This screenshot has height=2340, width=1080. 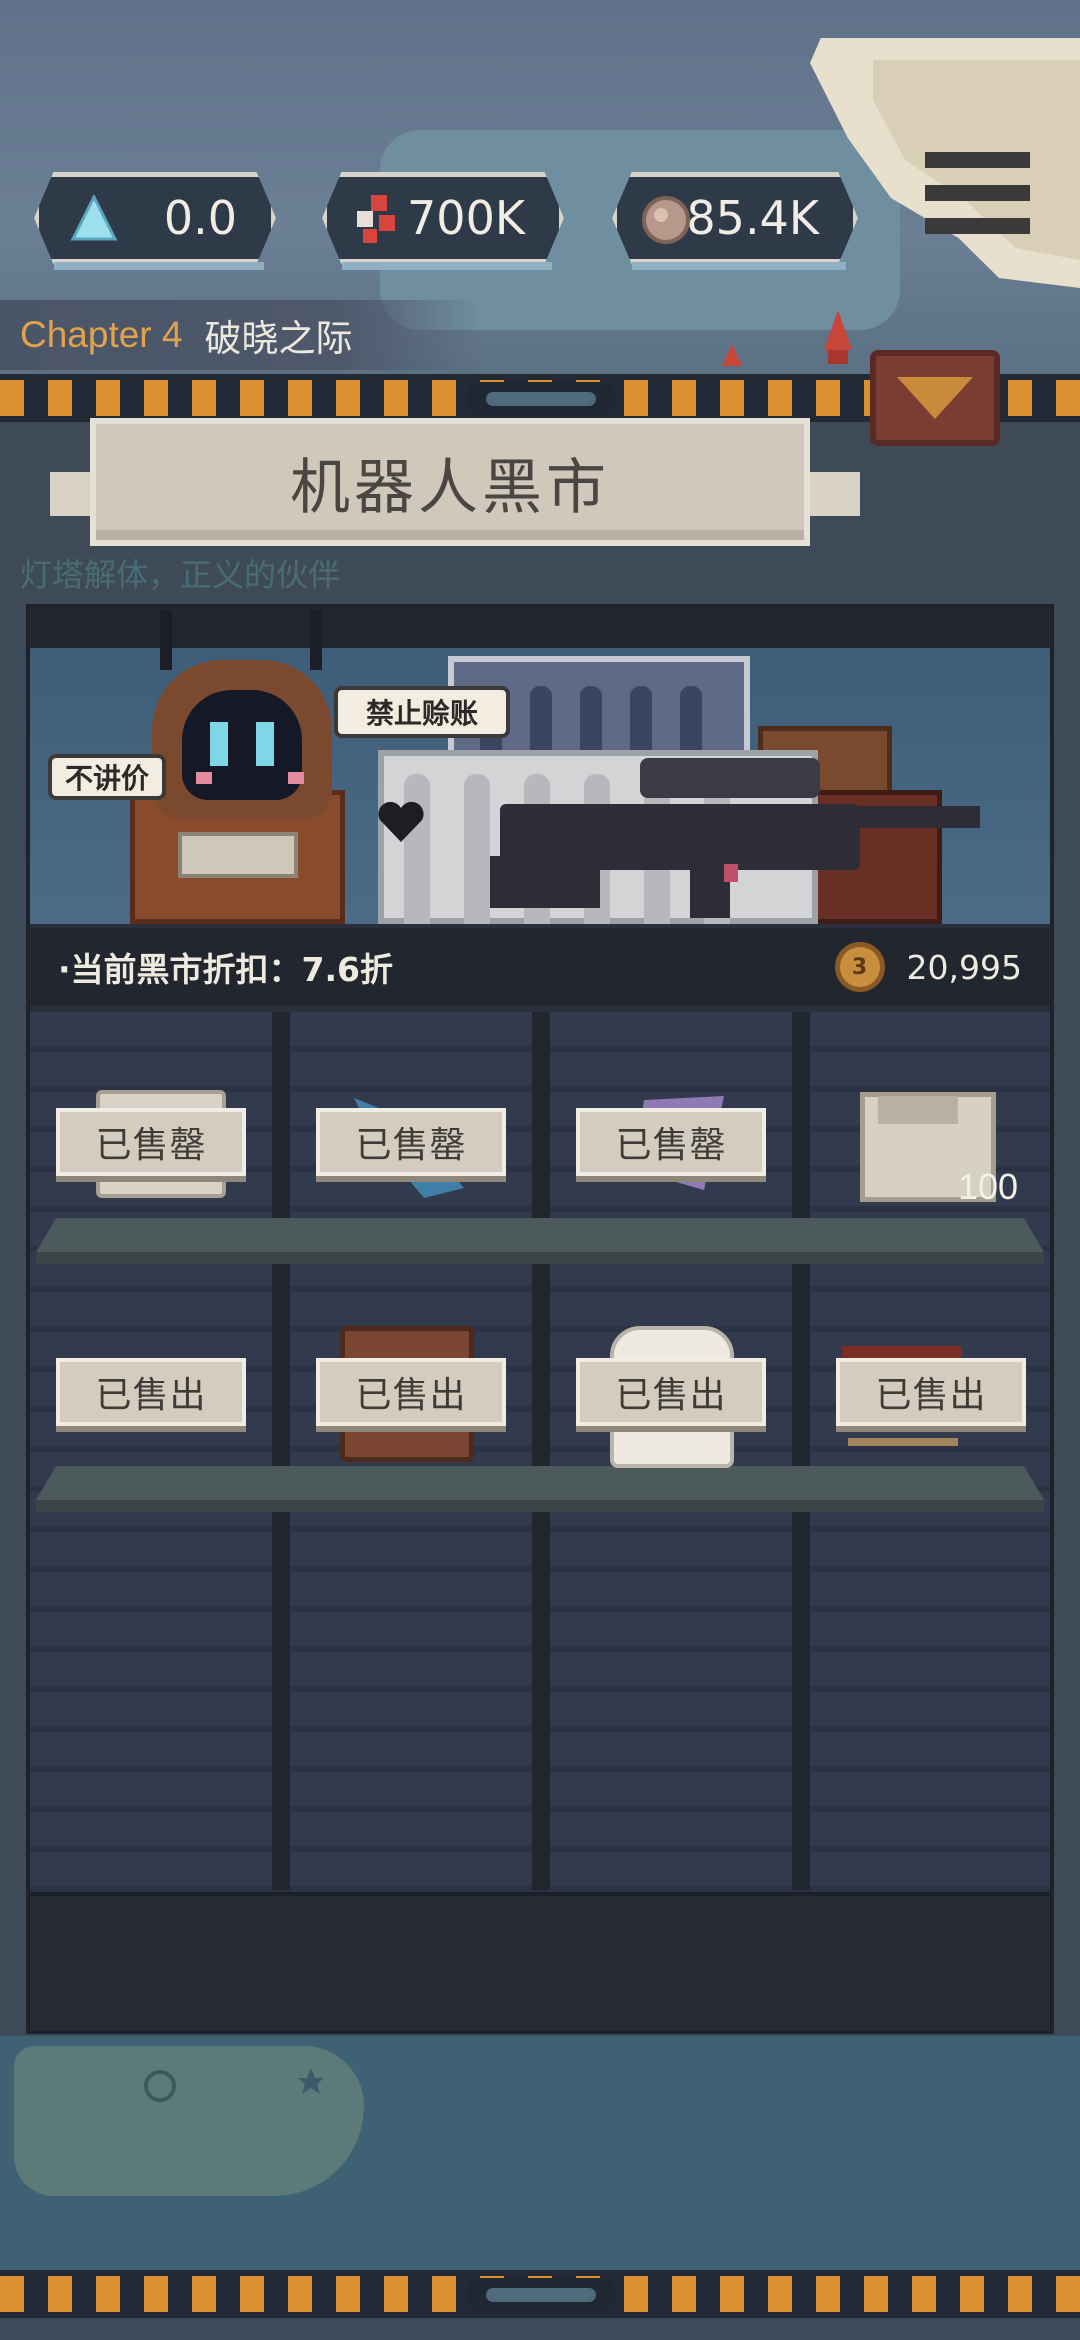 I want to click on robot-eye-left, so click(x=219, y=744).